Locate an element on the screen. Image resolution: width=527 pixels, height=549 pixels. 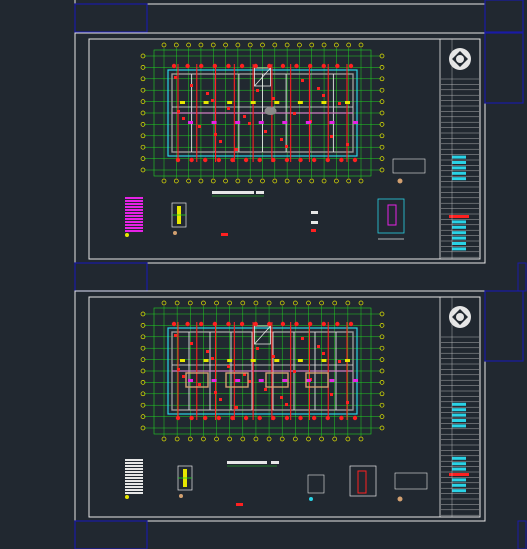
core-hatch is located at coordinates (270, 111).